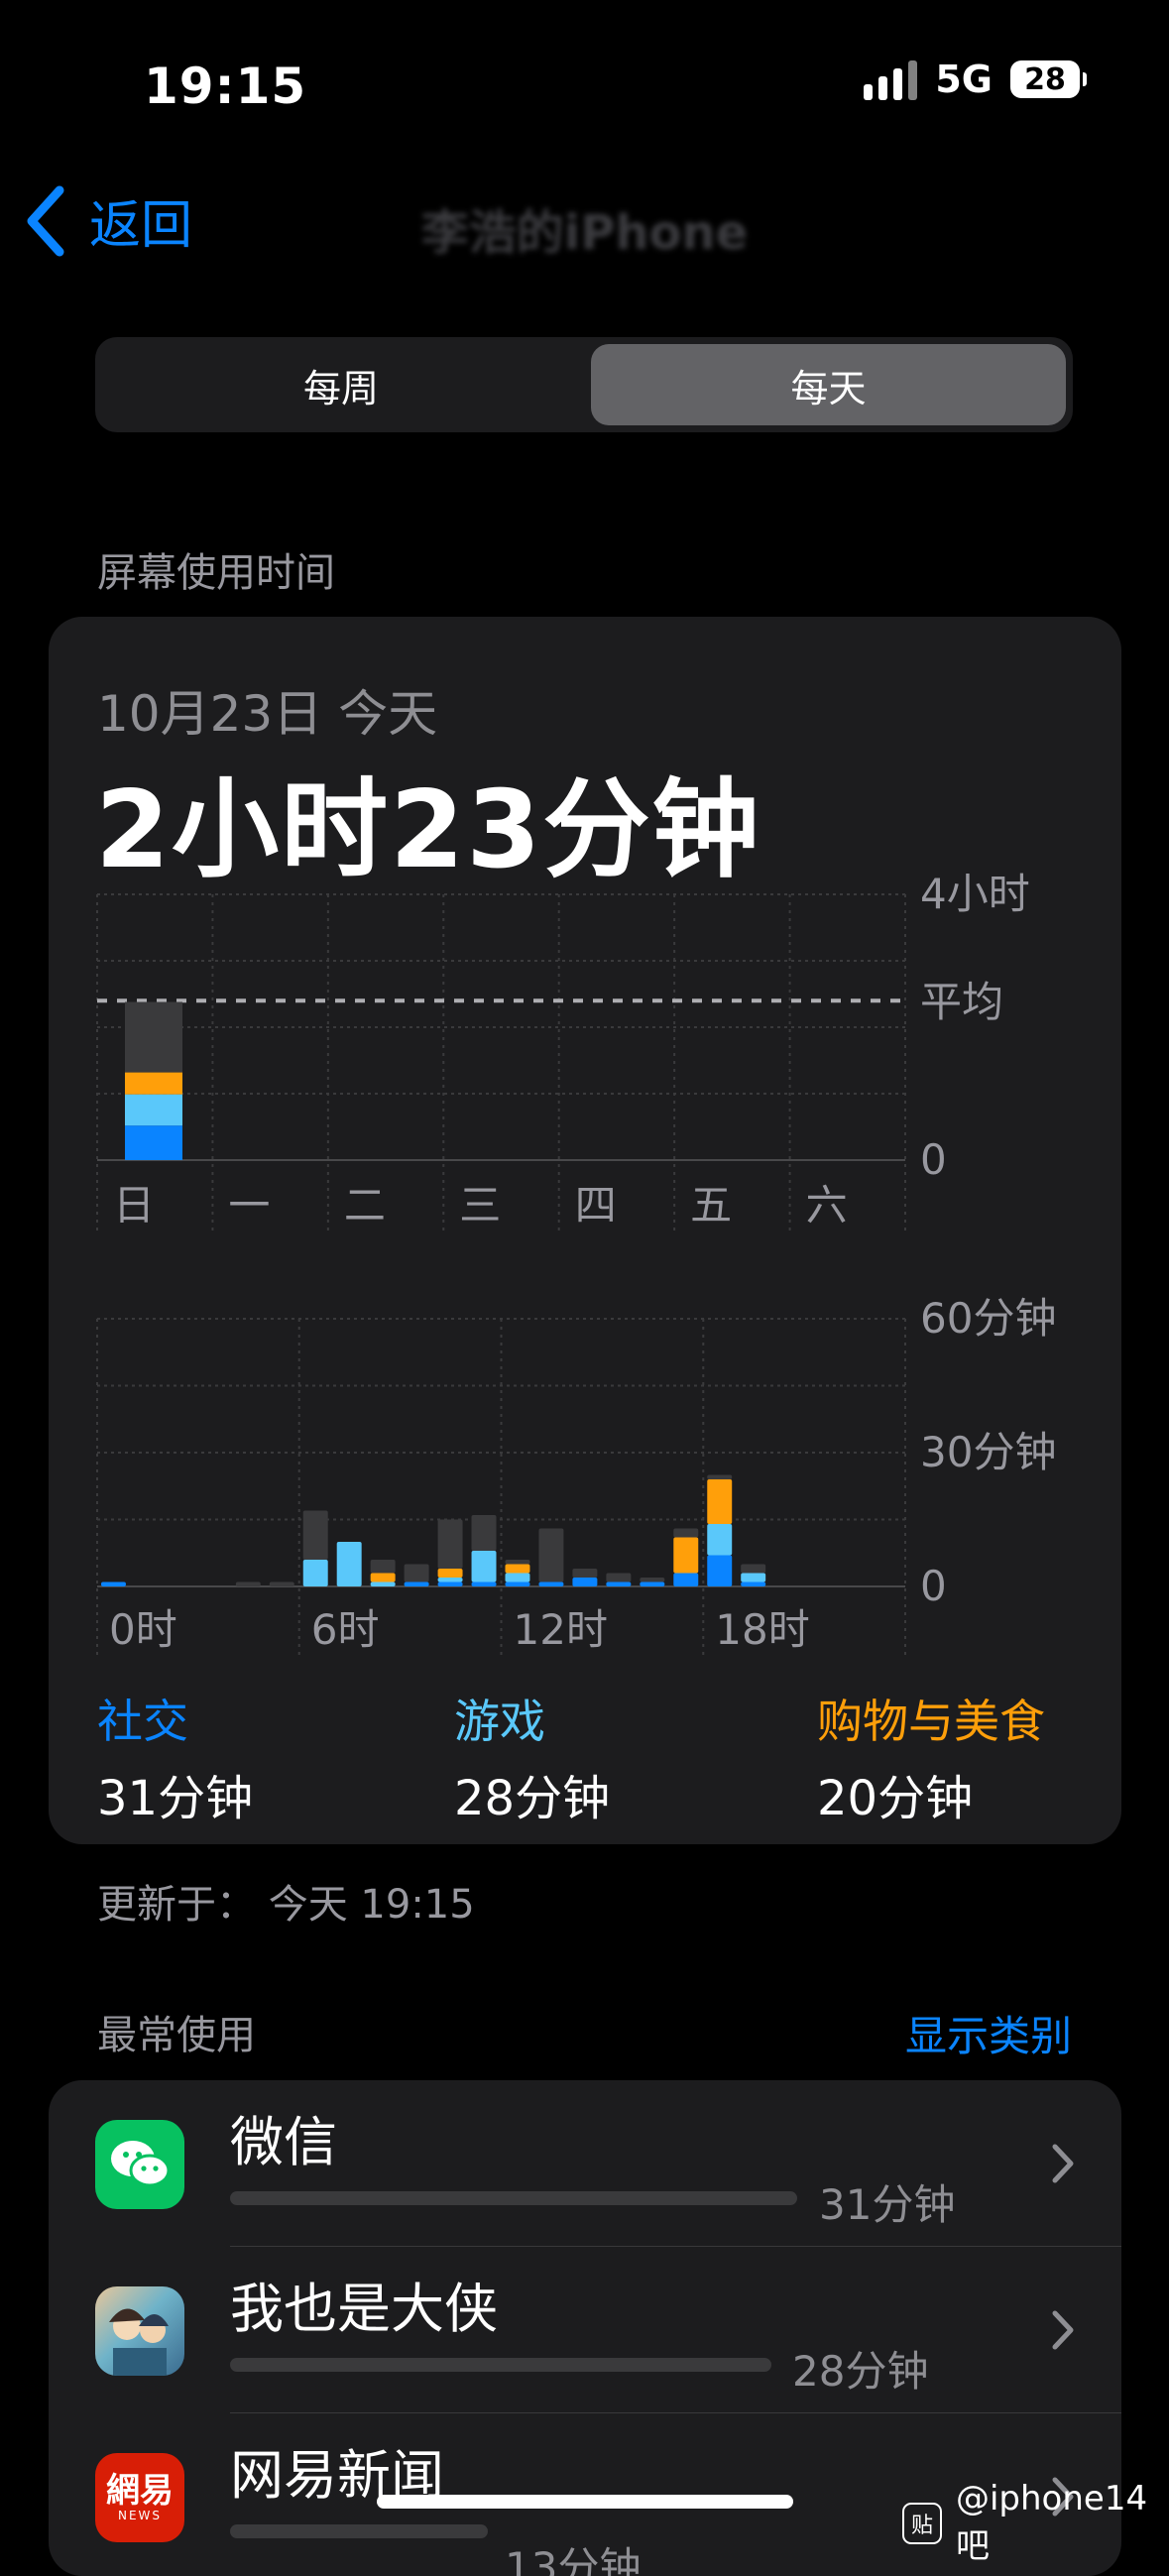  I want to click on weekly-chart-labels: 日 一 二 三 四 五 六 4小时平均 0, so click(571, 1050).